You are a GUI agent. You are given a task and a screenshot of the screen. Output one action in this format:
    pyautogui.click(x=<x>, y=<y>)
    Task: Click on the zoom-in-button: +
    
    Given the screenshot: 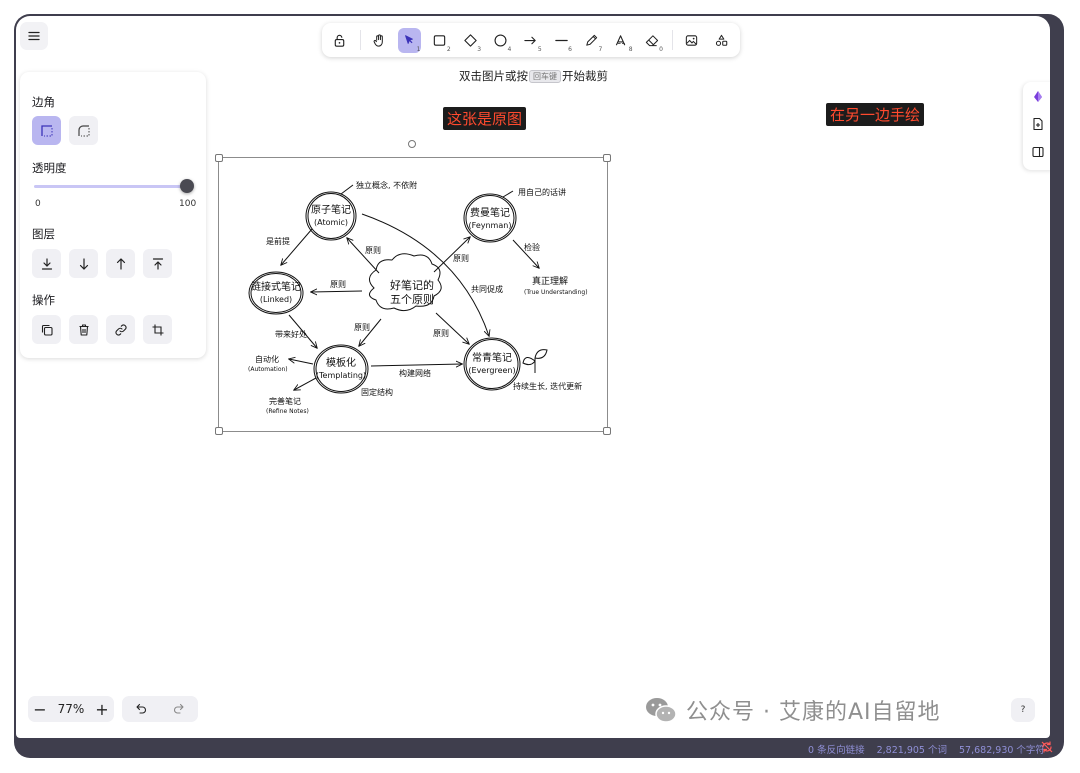 What is the action you would take?
    pyautogui.click(x=102, y=709)
    